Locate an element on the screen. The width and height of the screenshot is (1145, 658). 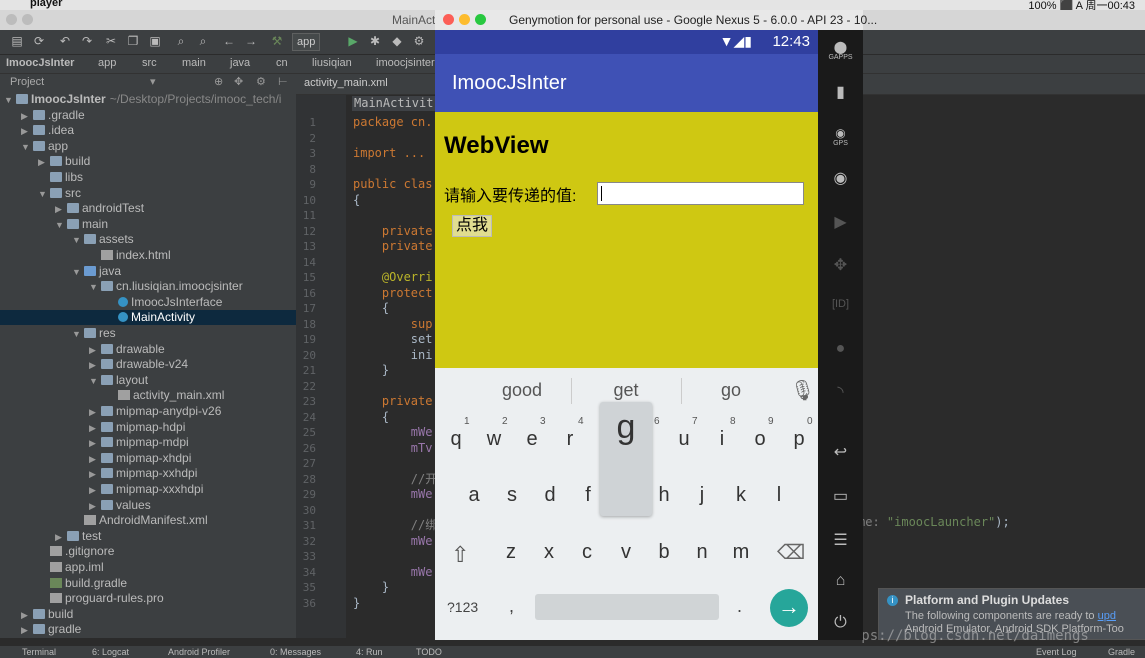
breadcrumb-item: imoocjsinter is located at coordinates (405, 63).